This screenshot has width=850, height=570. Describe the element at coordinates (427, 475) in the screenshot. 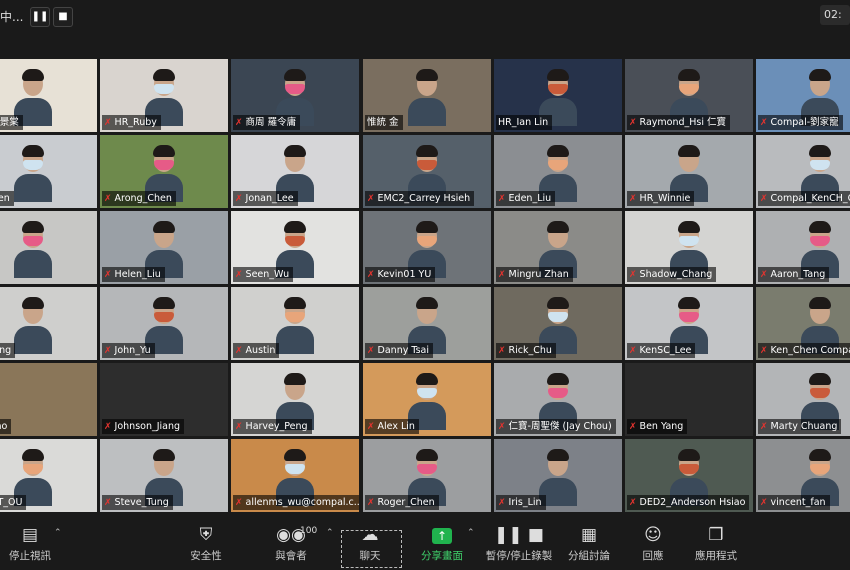

I see `participant-tile: ✗ Roger_Chen` at that location.